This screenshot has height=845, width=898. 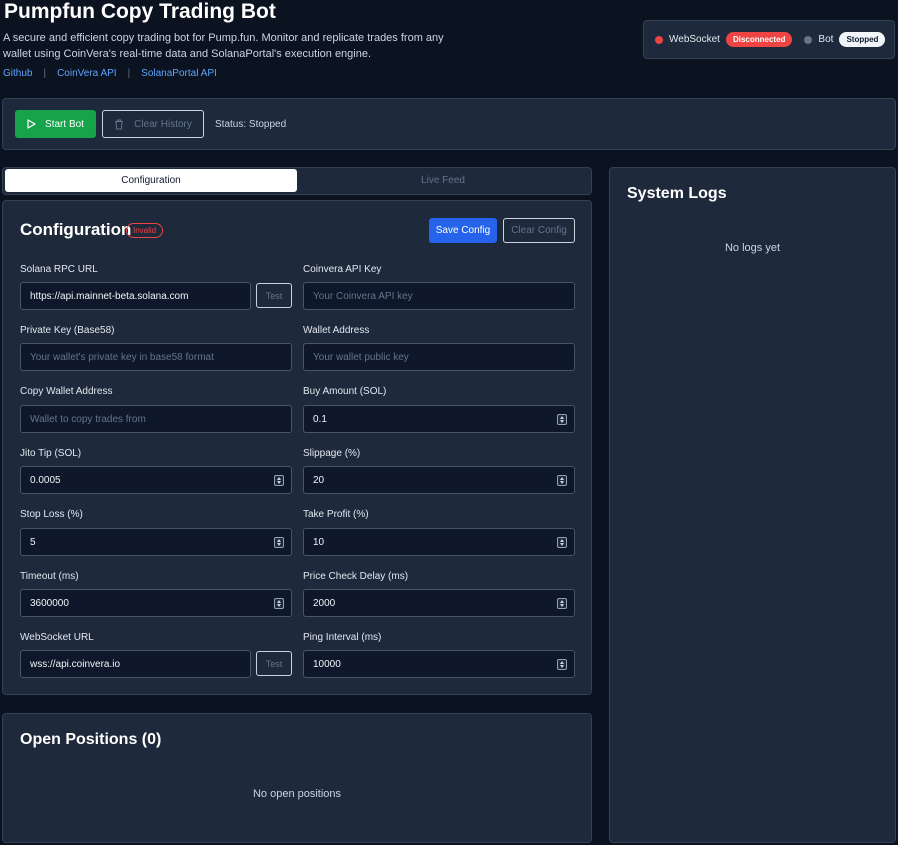 I want to click on slippage-label: Slippage (%), so click(x=332, y=453).